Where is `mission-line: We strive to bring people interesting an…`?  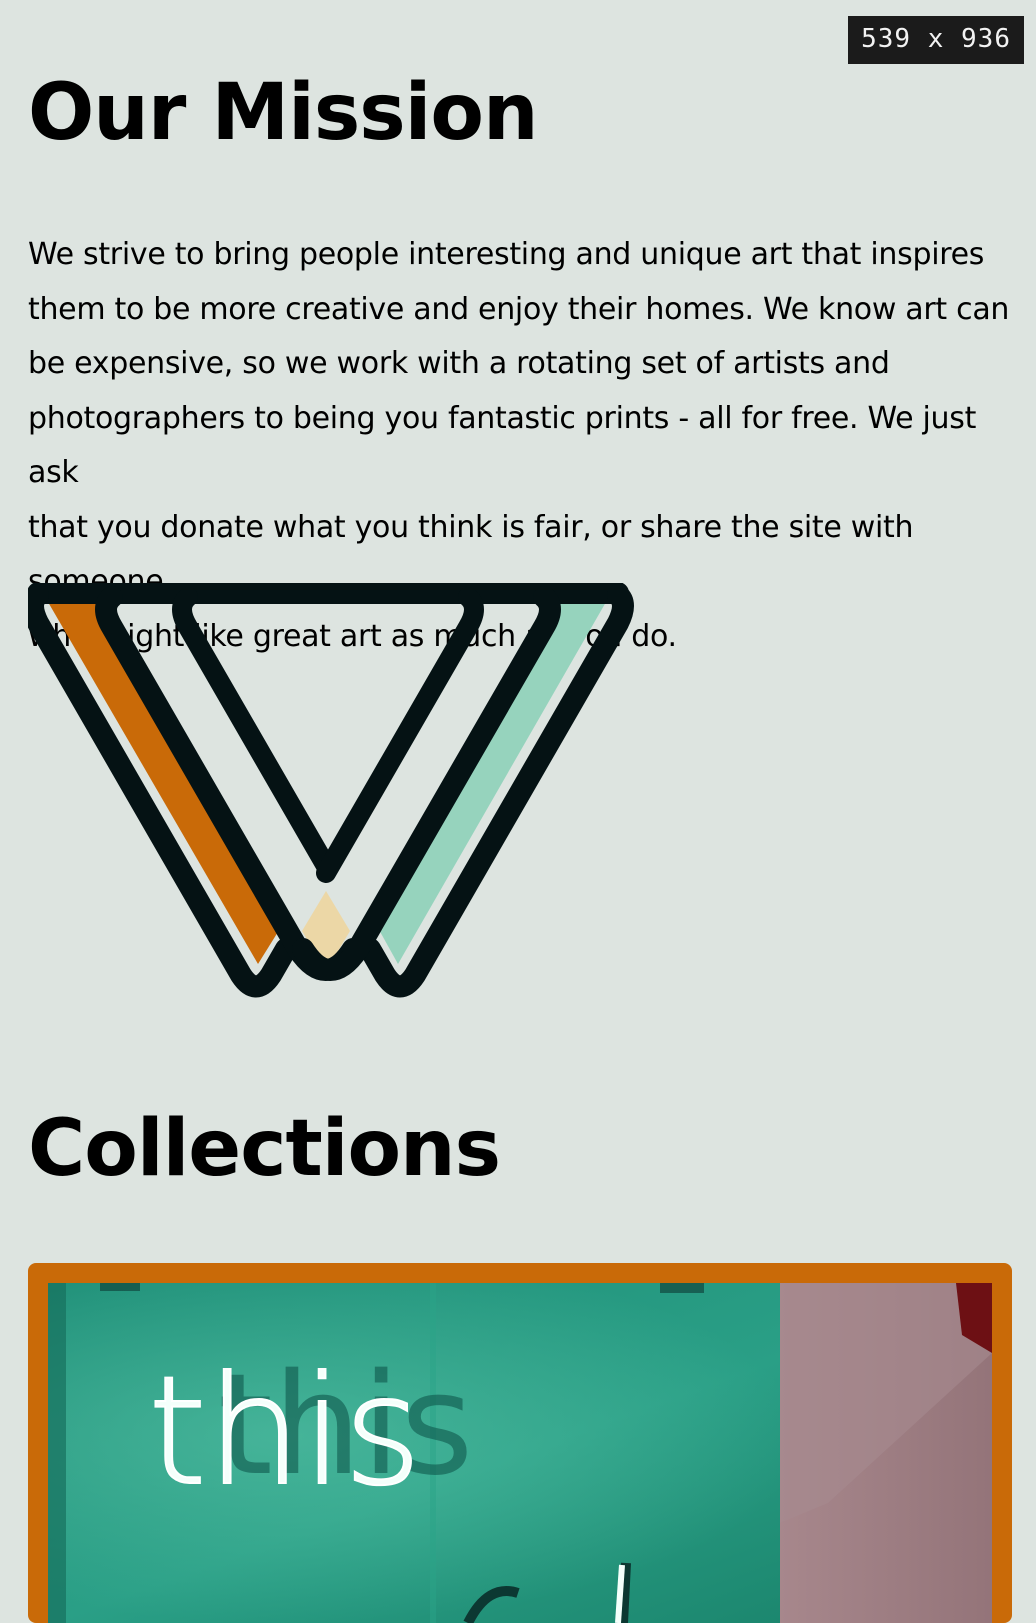
mission-line: We strive to bring people interesting an… is located at coordinates (506, 254).